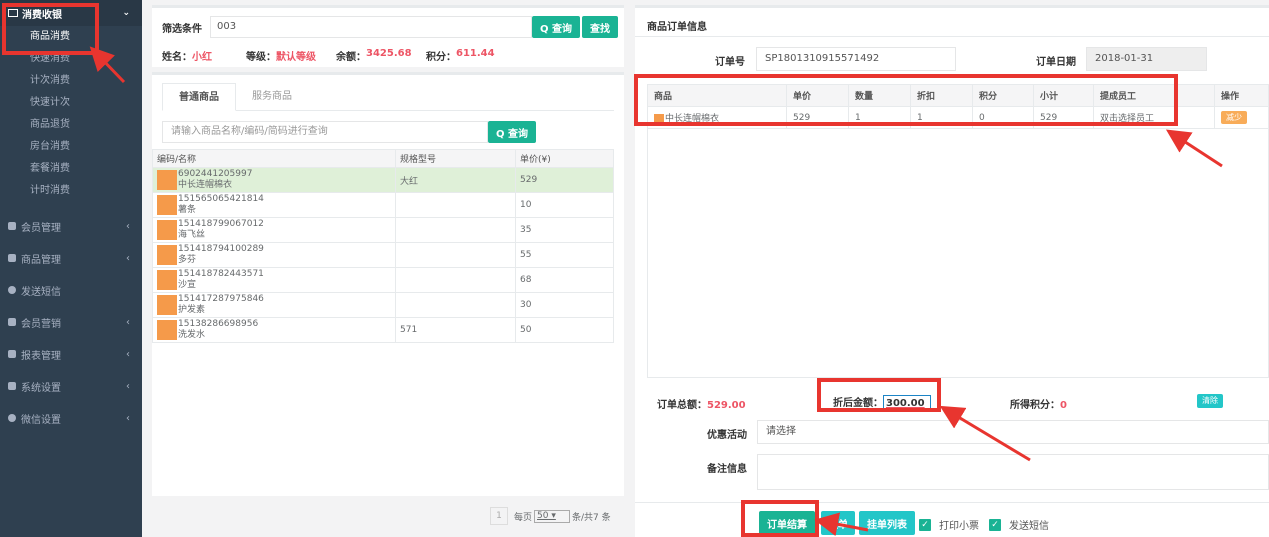 This screenshot has width=1269, height=537. What do you see at coordinates (499, 516) in the screenshot?
I see `page-button: 1` at bounding box center [499, 516].